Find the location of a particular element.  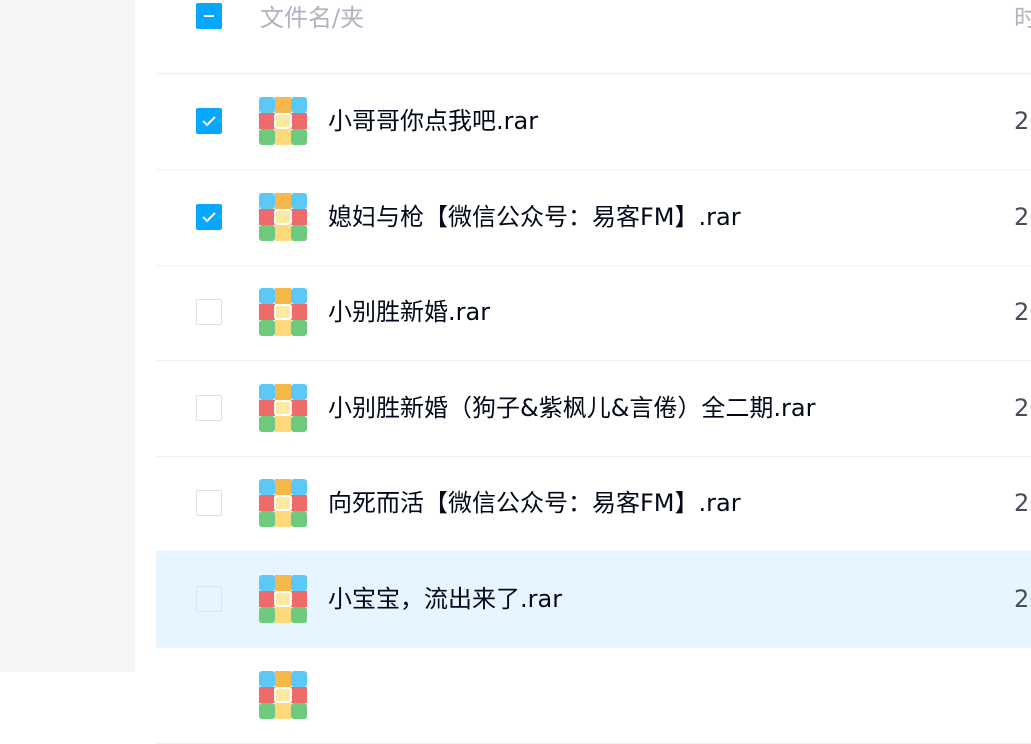

file-row: 媳妇与枪【微信公众号：易客FM】.rar 20 is located at coordinates (593, 218).